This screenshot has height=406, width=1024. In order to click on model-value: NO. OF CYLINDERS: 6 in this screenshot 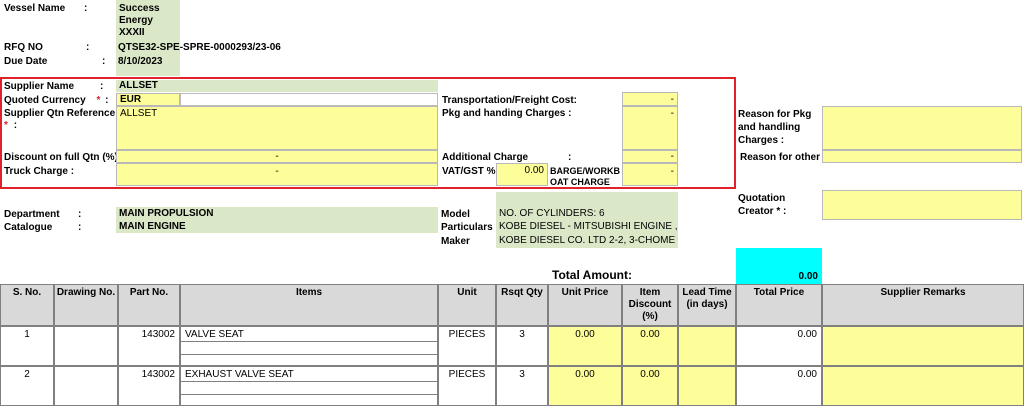, I will do `click(587, 206)`.